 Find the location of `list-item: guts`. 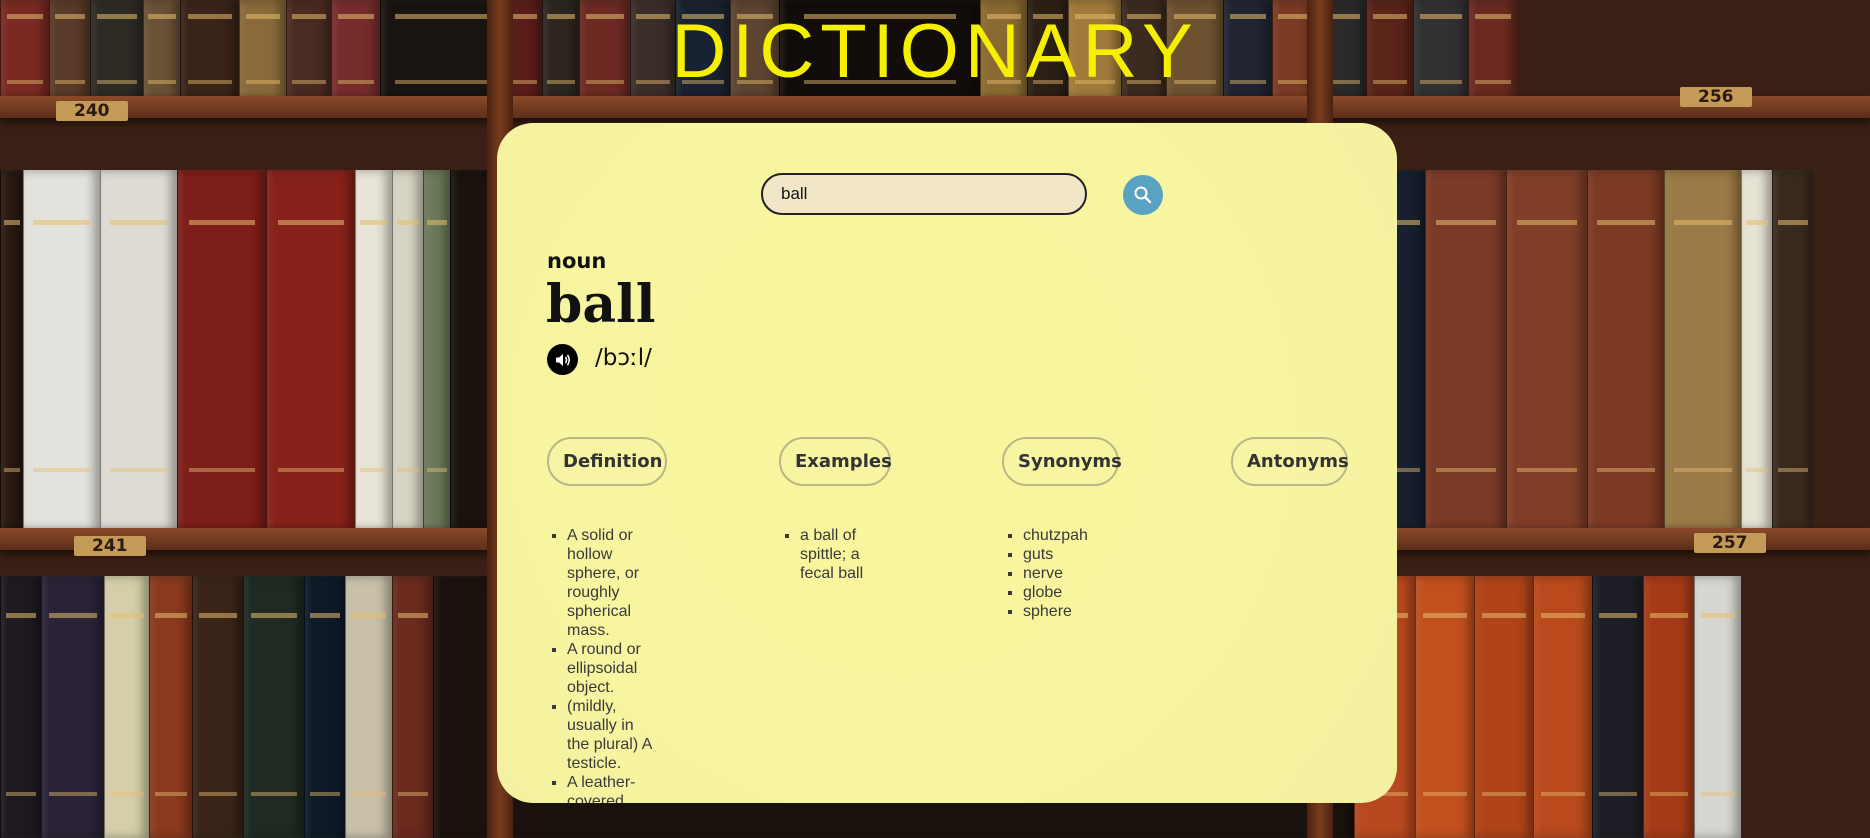

list-item: guts is located at coordinates (1083, 554).